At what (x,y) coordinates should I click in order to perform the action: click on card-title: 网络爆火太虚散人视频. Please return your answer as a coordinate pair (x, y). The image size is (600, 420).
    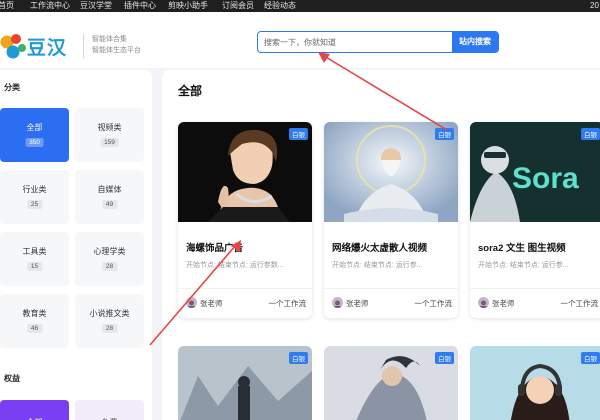
    Looking at the image, I should click on (379, 247).